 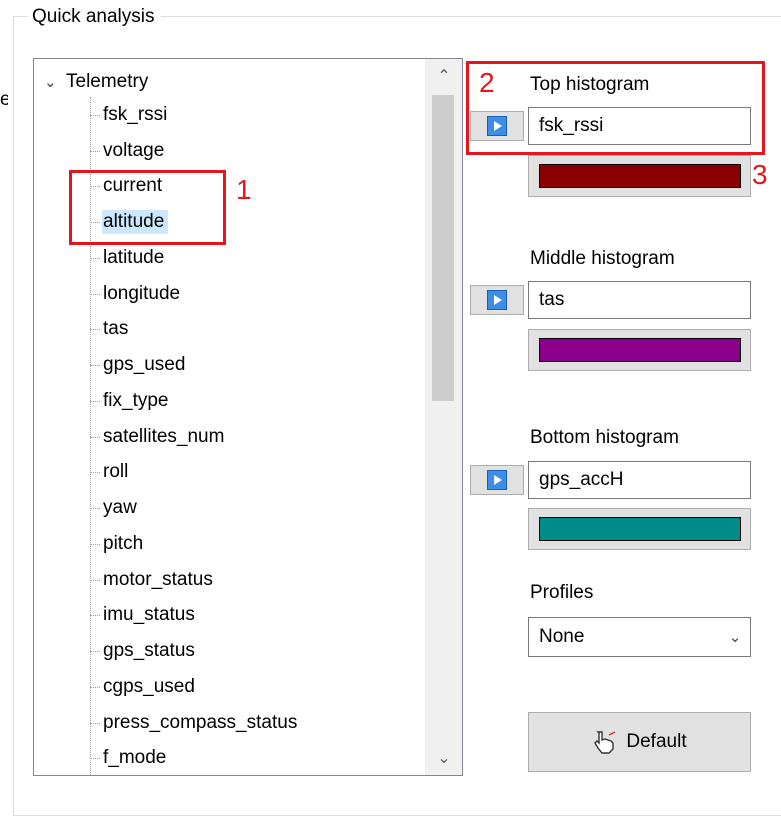 What do you see at coordinates (107, 81) in the screenshot?
I see `tree-root-label: Telemetry` at bounding box center [107, 81].